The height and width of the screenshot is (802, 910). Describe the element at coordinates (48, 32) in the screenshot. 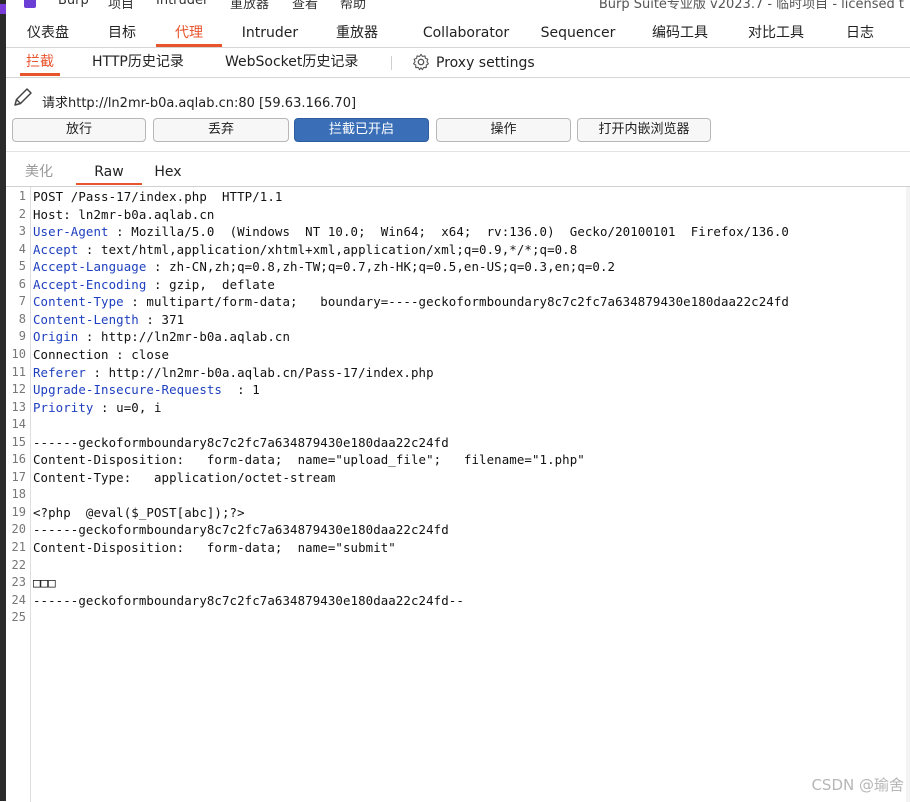

I see `tab-dashboard: 仪表盘` at that location.